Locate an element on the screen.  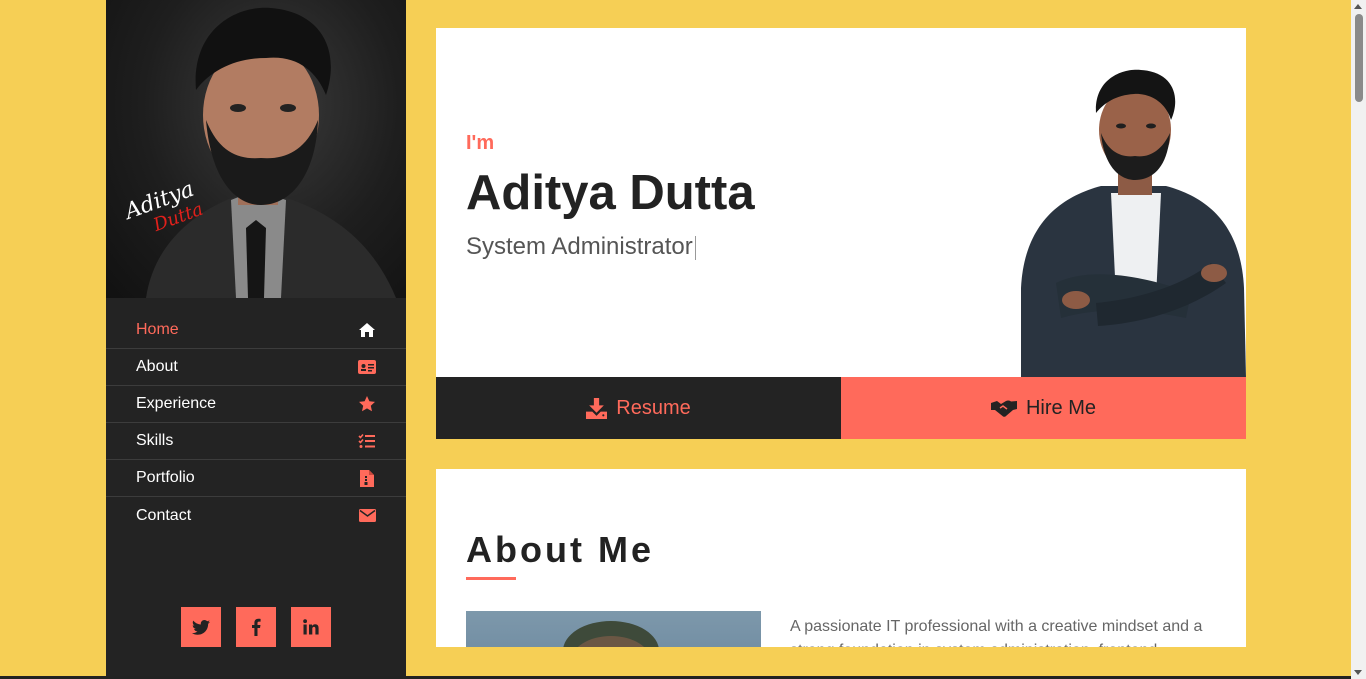
nav-item-portfolio: Portfolio is located at coordinates (256, 478).